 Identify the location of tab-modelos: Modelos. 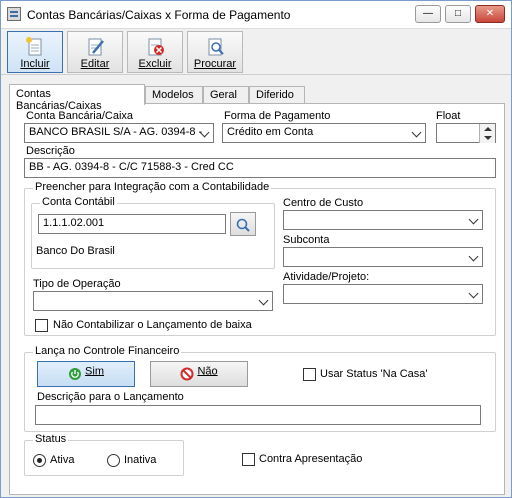
(174, 95).